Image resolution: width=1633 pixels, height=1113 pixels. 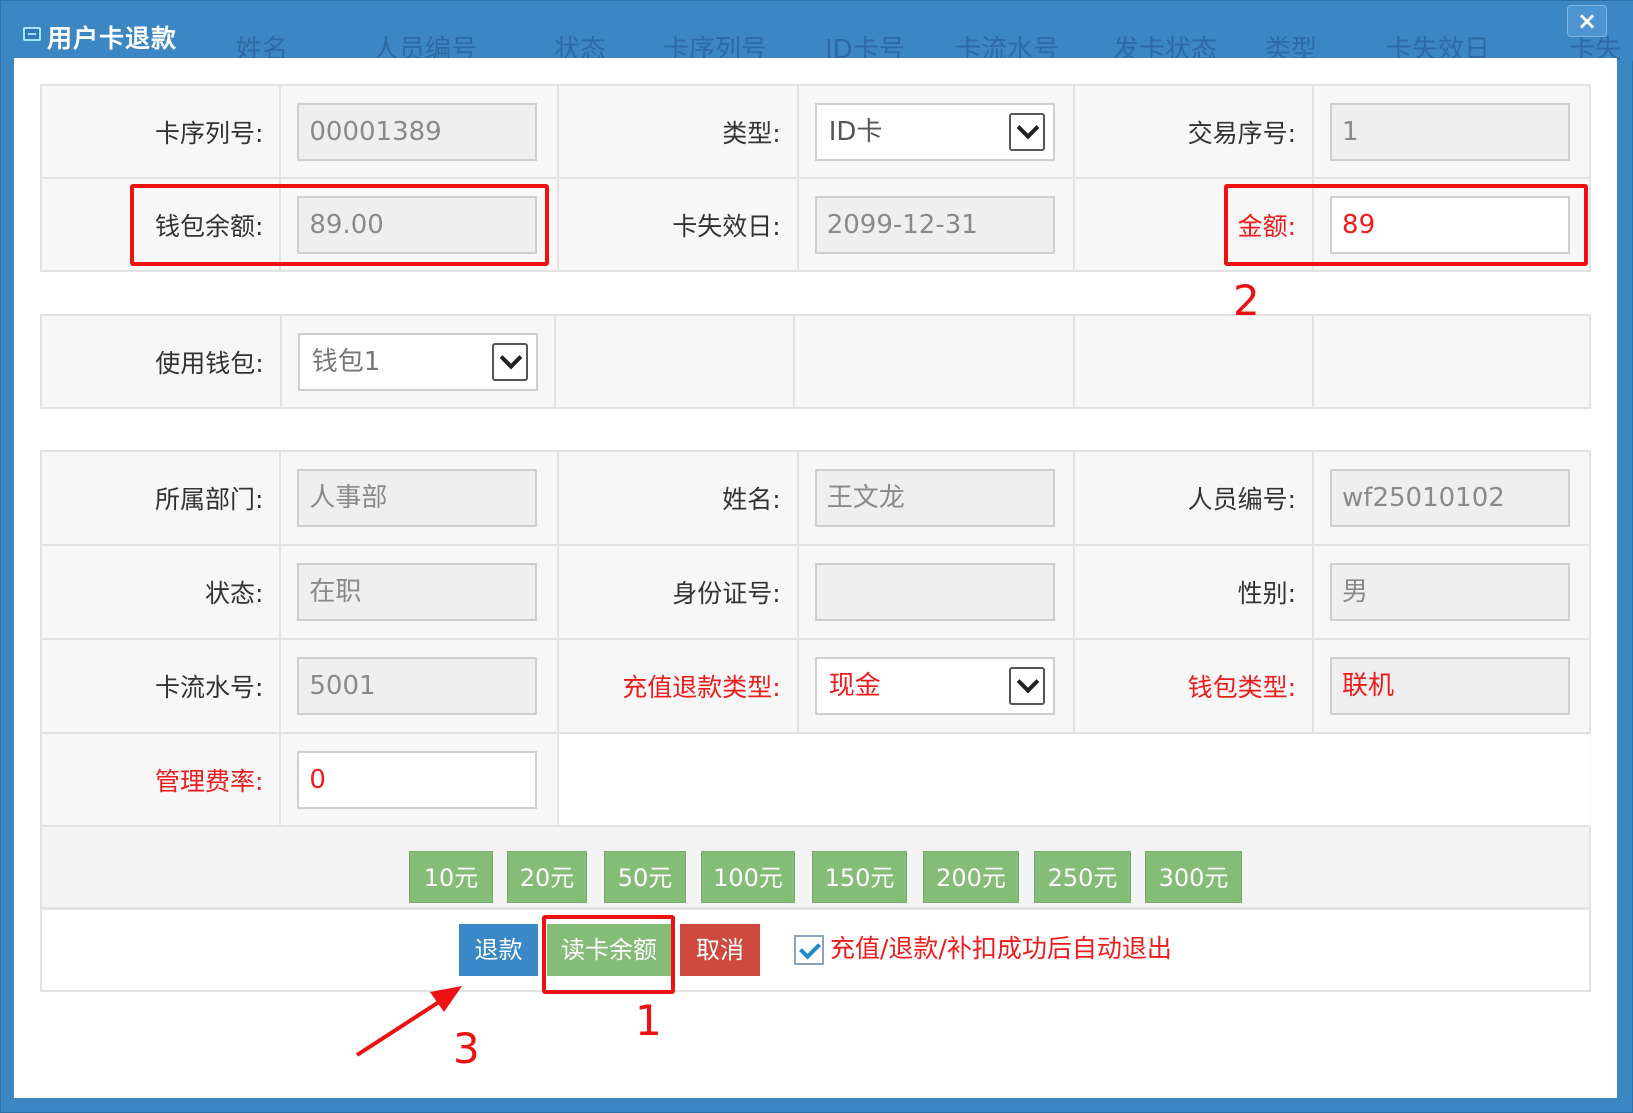 What do you see at coordinates (1450, 686) in the screenshot?
I see `wallet-type-input: 联机` at bounding box center [1450, 686].